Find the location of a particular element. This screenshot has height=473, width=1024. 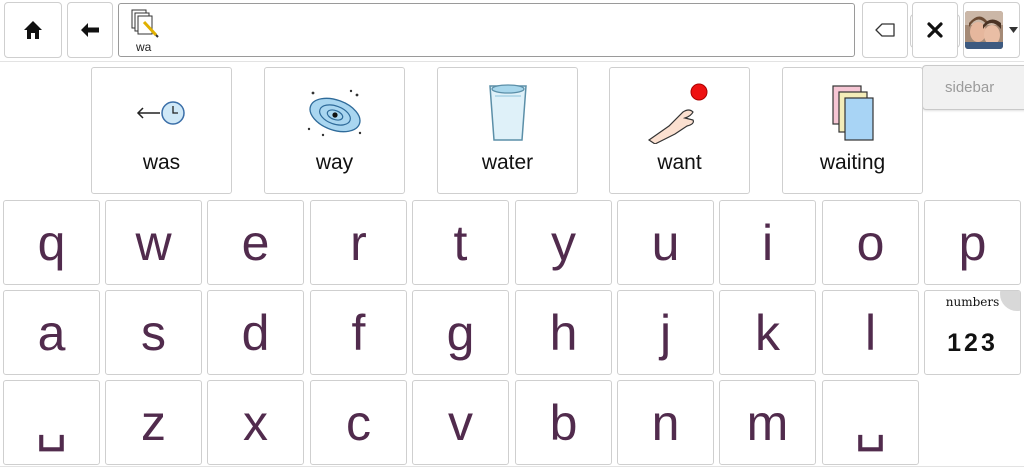

key-d: d is located at coordinates (255, 332).